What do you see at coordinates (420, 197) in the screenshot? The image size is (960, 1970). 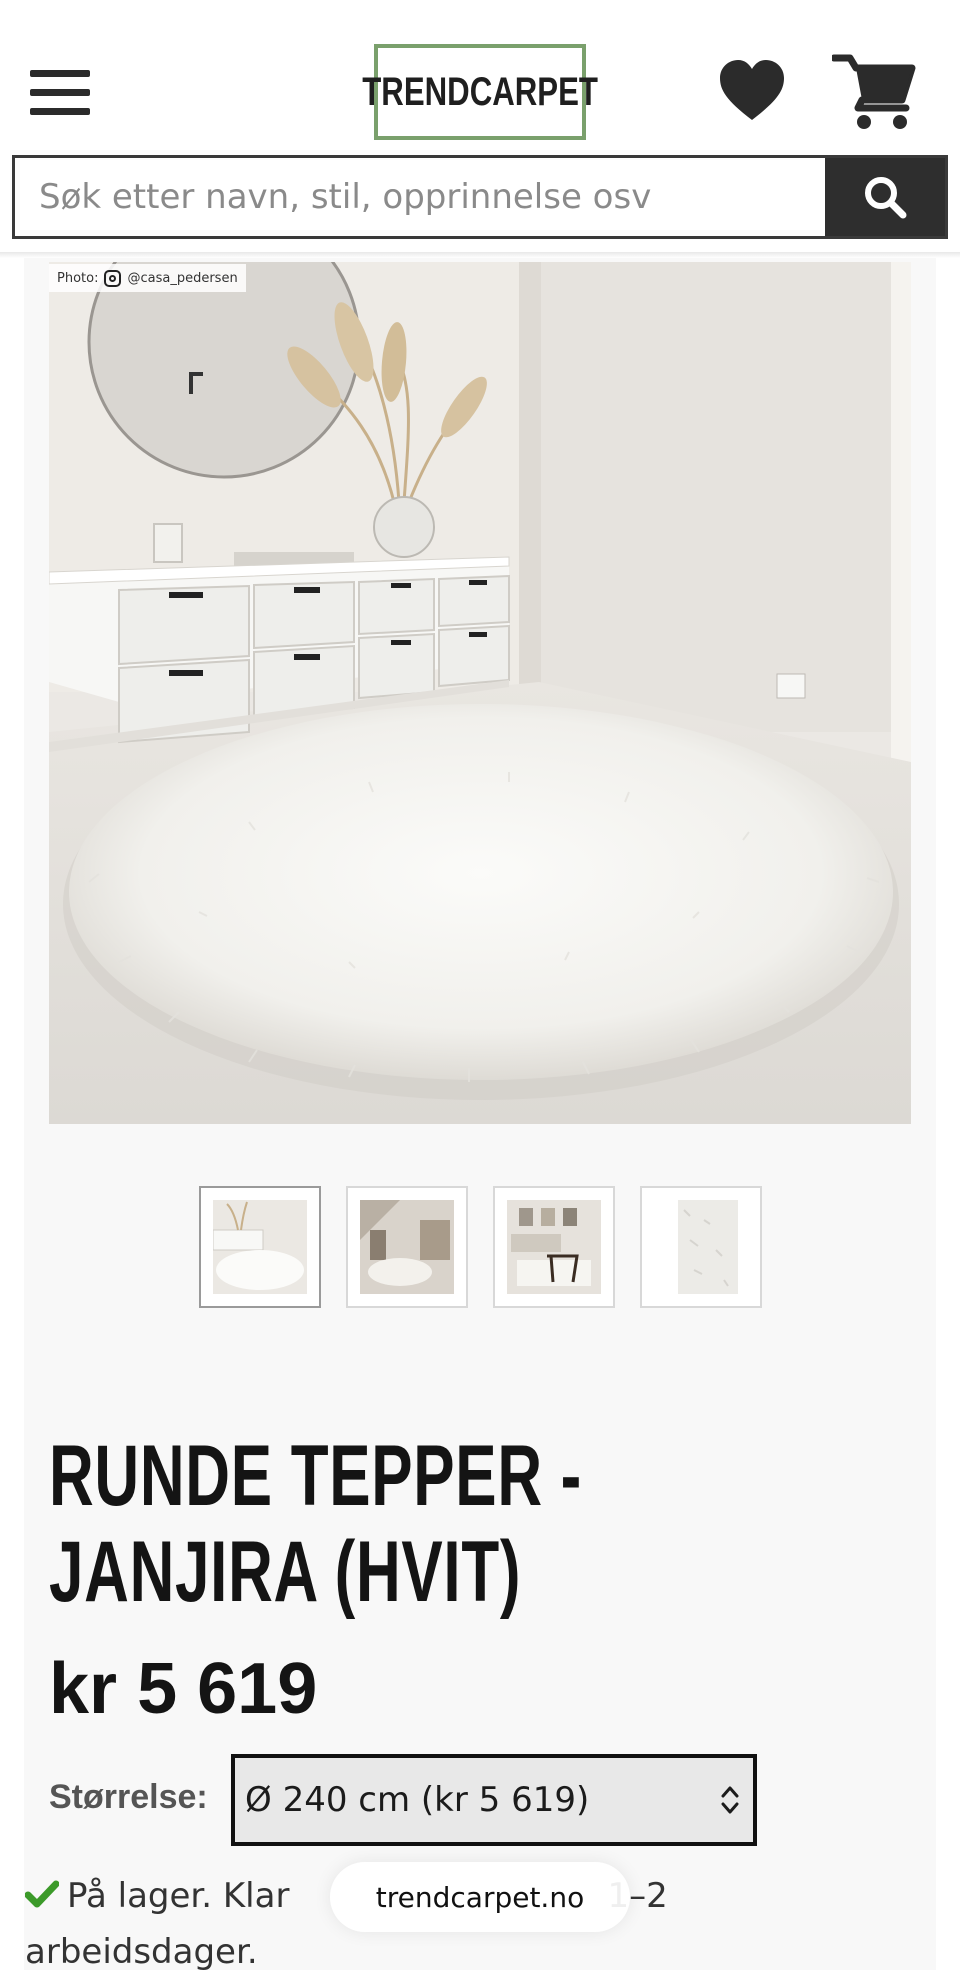 I see `search-input` at bounding box center [420, 197].